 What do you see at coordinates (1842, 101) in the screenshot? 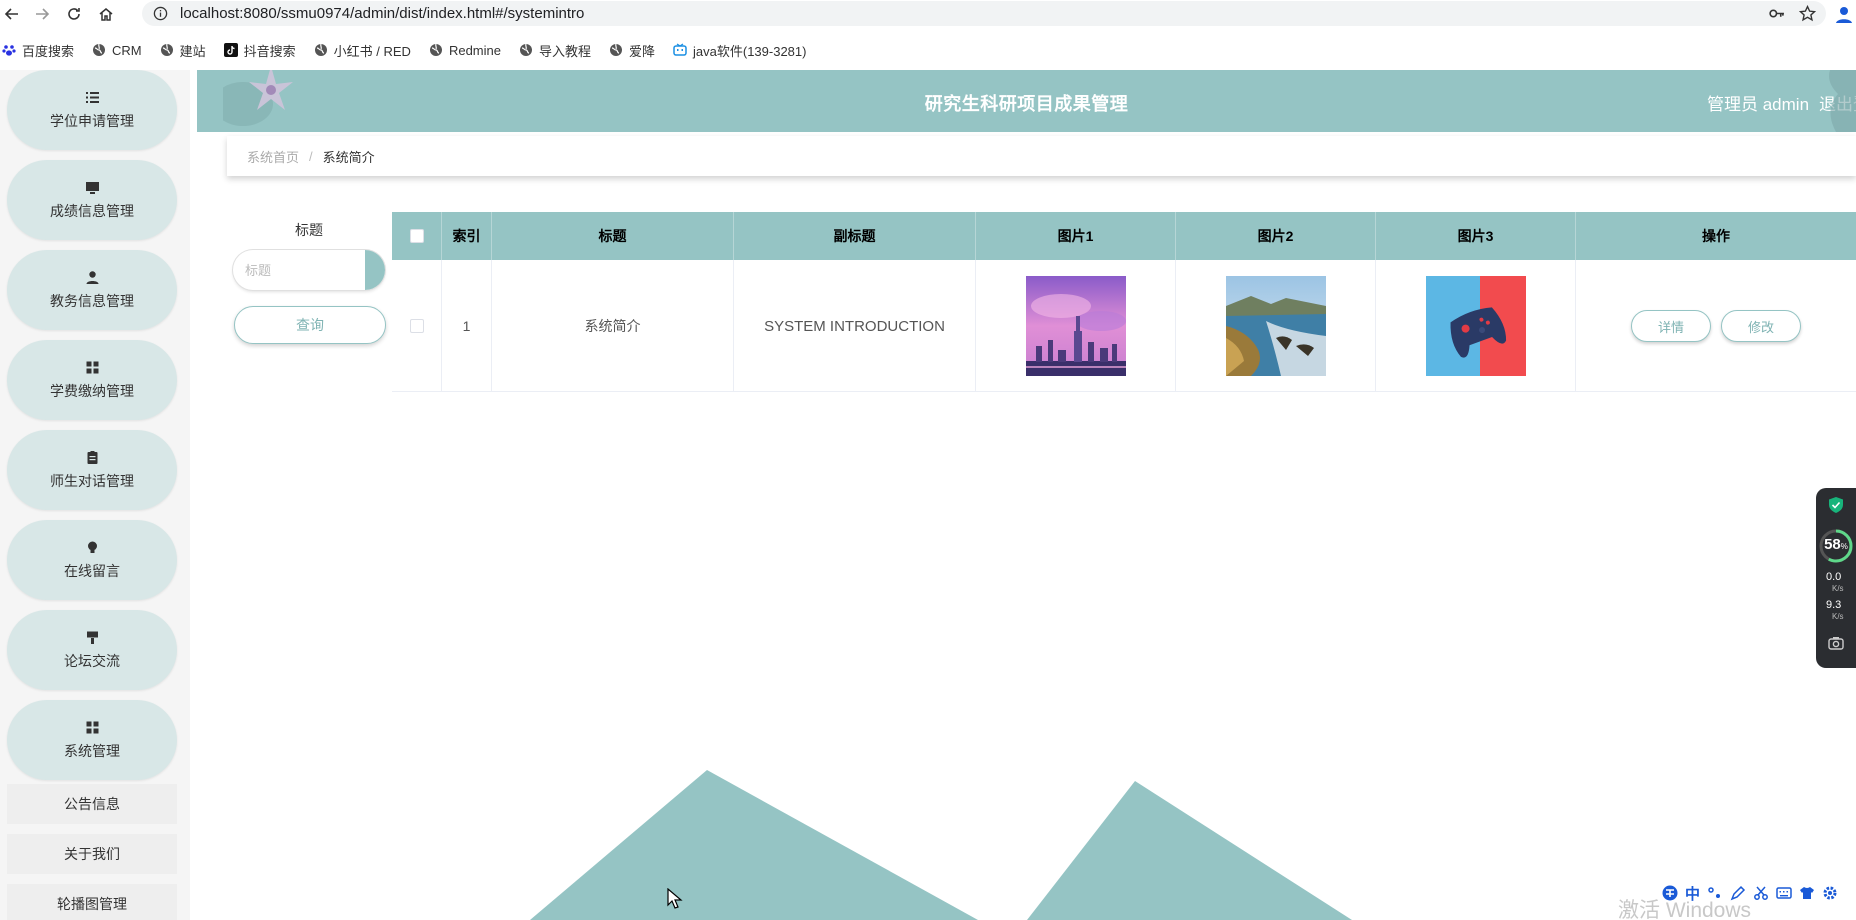
I see `corner-decoration-icon` at bounding box center [1842, 101].